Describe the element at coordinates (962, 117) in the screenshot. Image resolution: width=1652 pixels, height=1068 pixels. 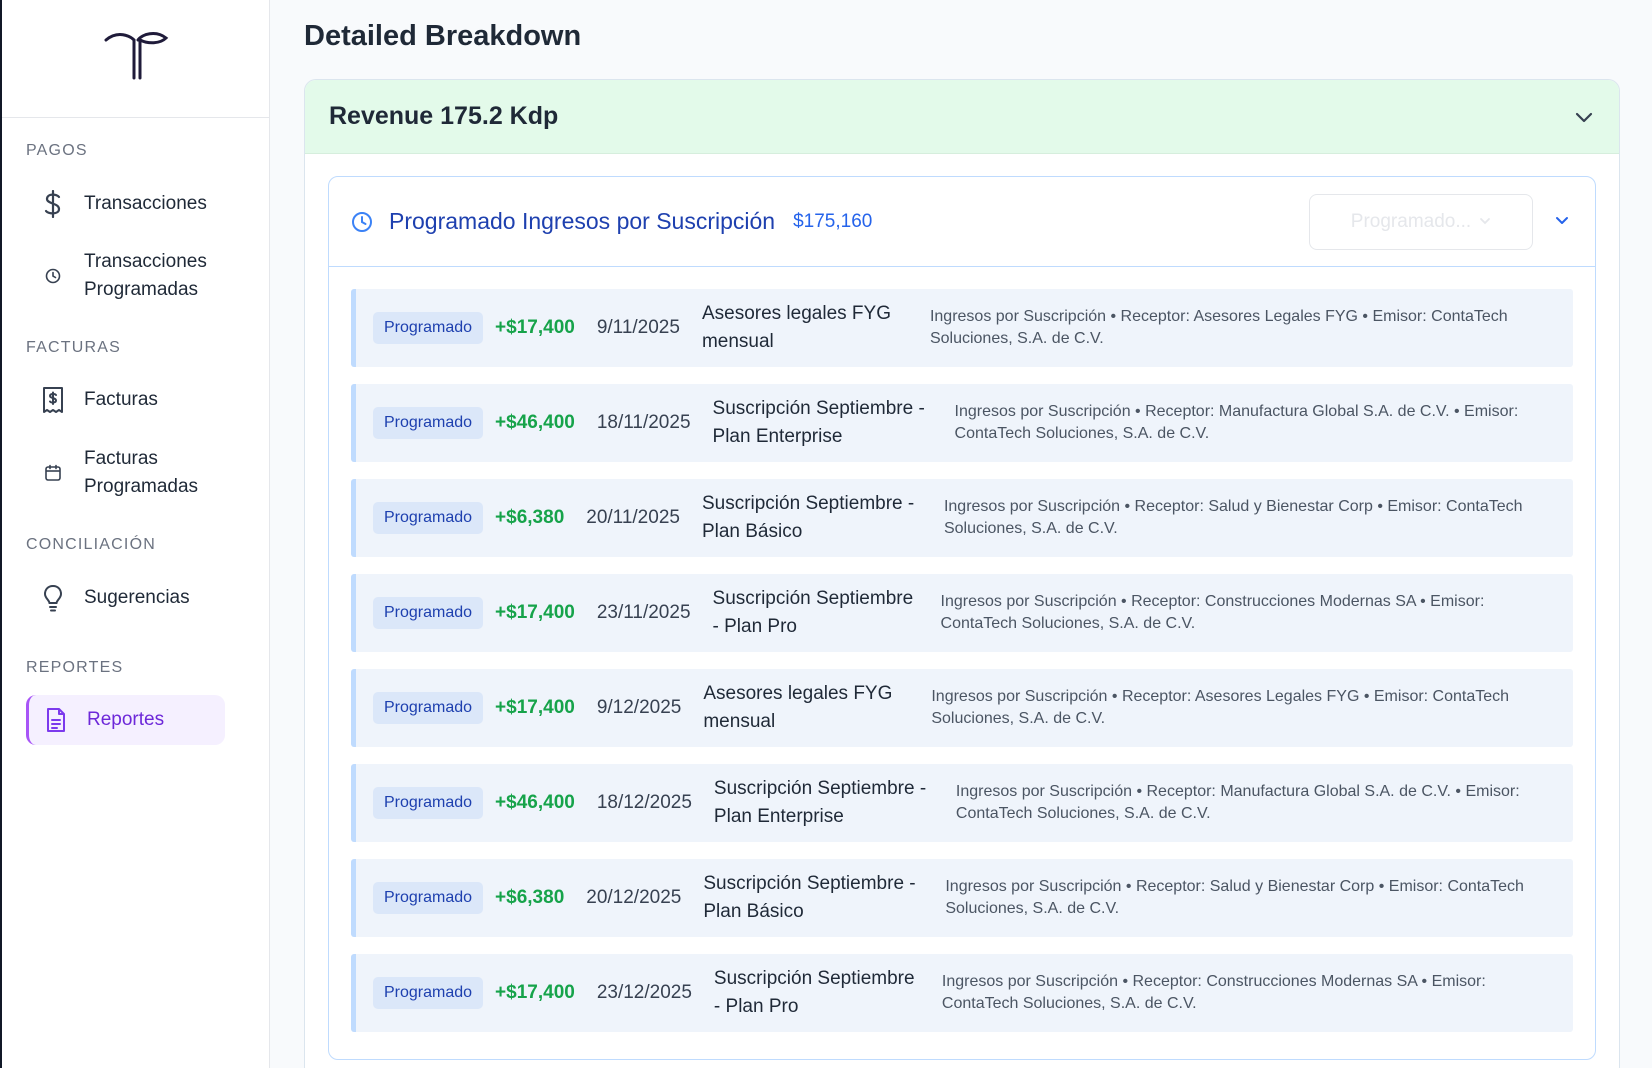
I see `revenue-header: Revenue 175.2 Kdp` at that location.